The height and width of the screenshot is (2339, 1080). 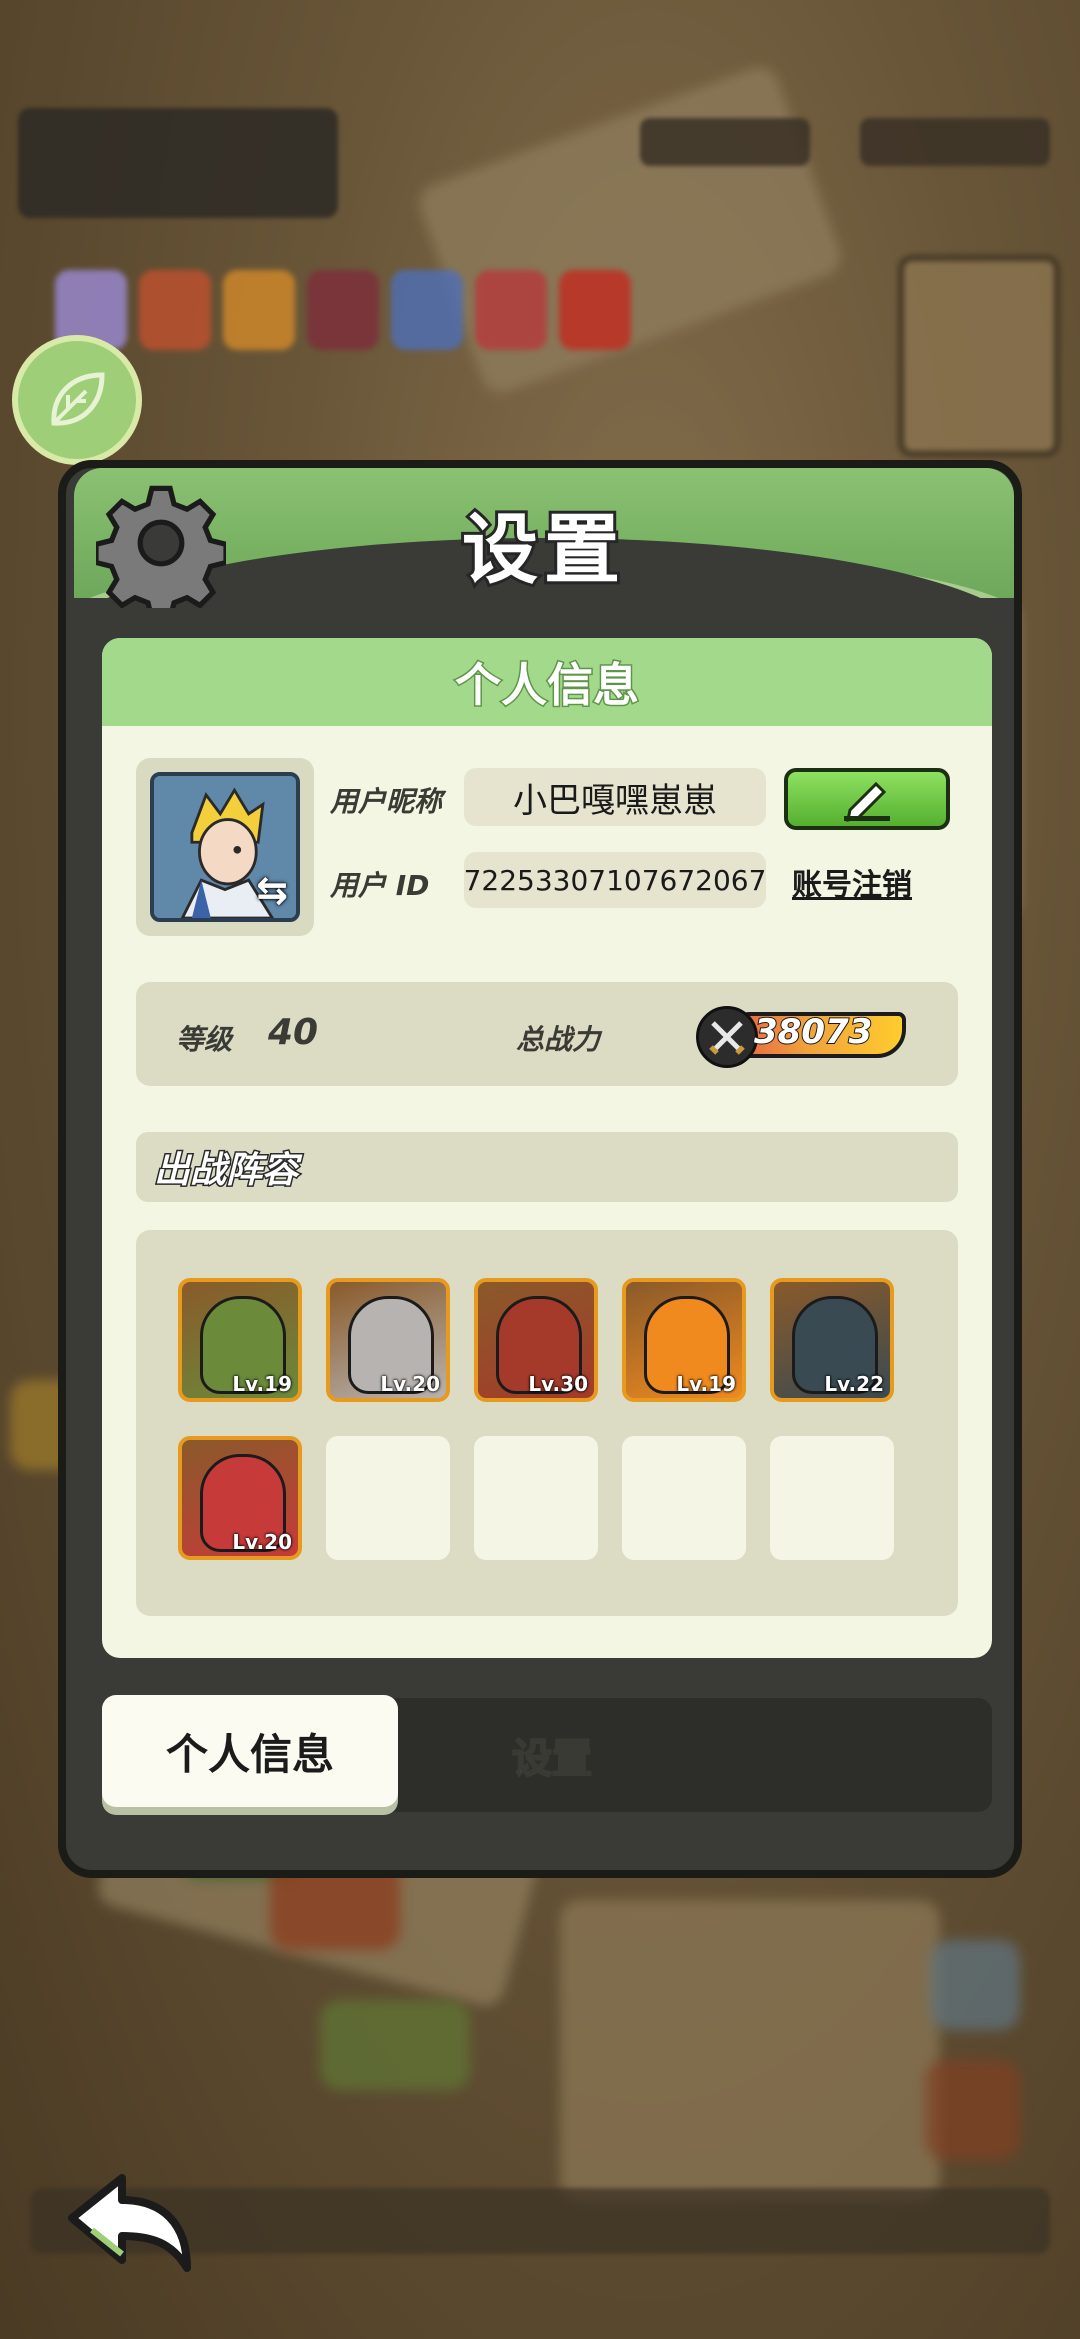 I want to click on tab-profile-info-label: 个人信息, so click(x=249, y=1754).